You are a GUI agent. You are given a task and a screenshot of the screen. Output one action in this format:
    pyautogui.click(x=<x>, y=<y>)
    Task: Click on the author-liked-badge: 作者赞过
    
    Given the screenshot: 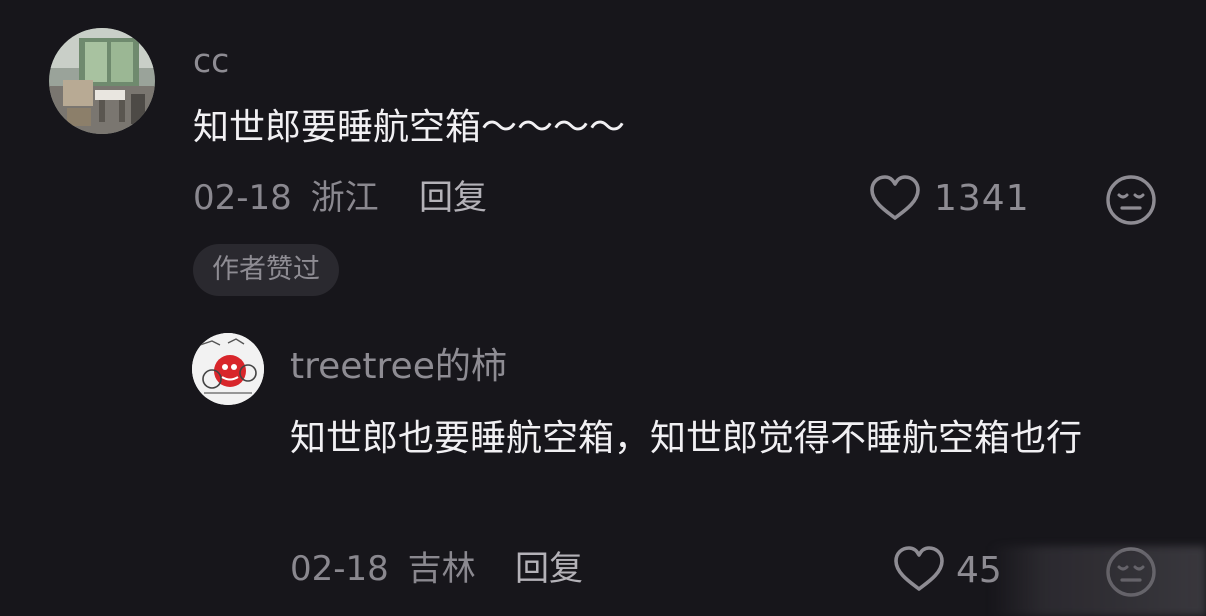 What is the action you would take?
    pyautogui.click(x=266, y=270)
    